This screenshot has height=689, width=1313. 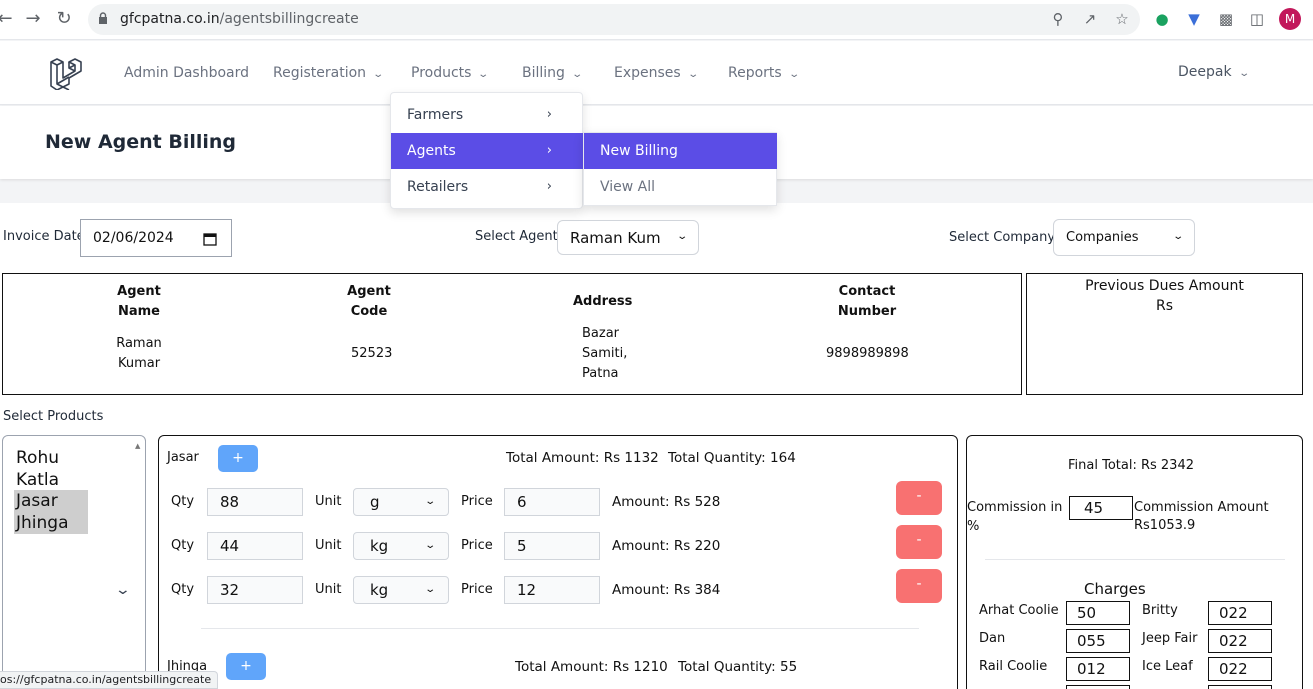 I want to click on group-divider, so click(x=560, y=628).